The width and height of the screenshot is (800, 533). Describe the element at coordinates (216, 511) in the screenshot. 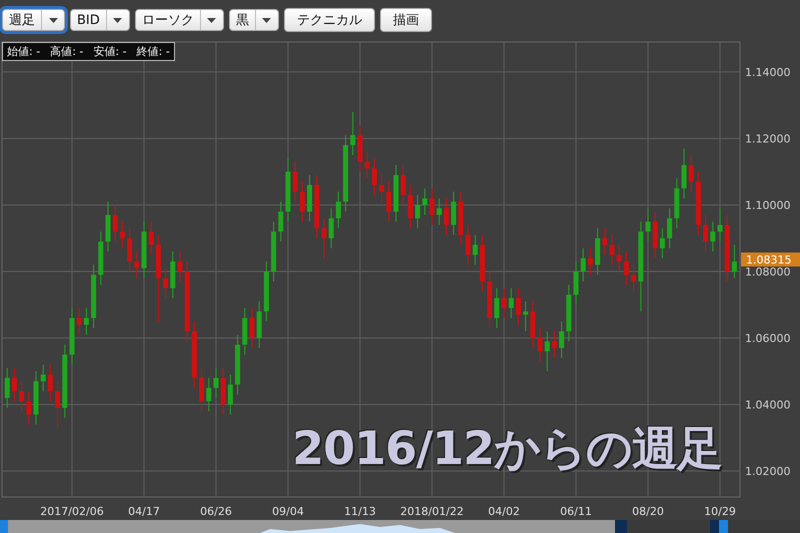

I see `x-axis-label: 06/26` at that location.